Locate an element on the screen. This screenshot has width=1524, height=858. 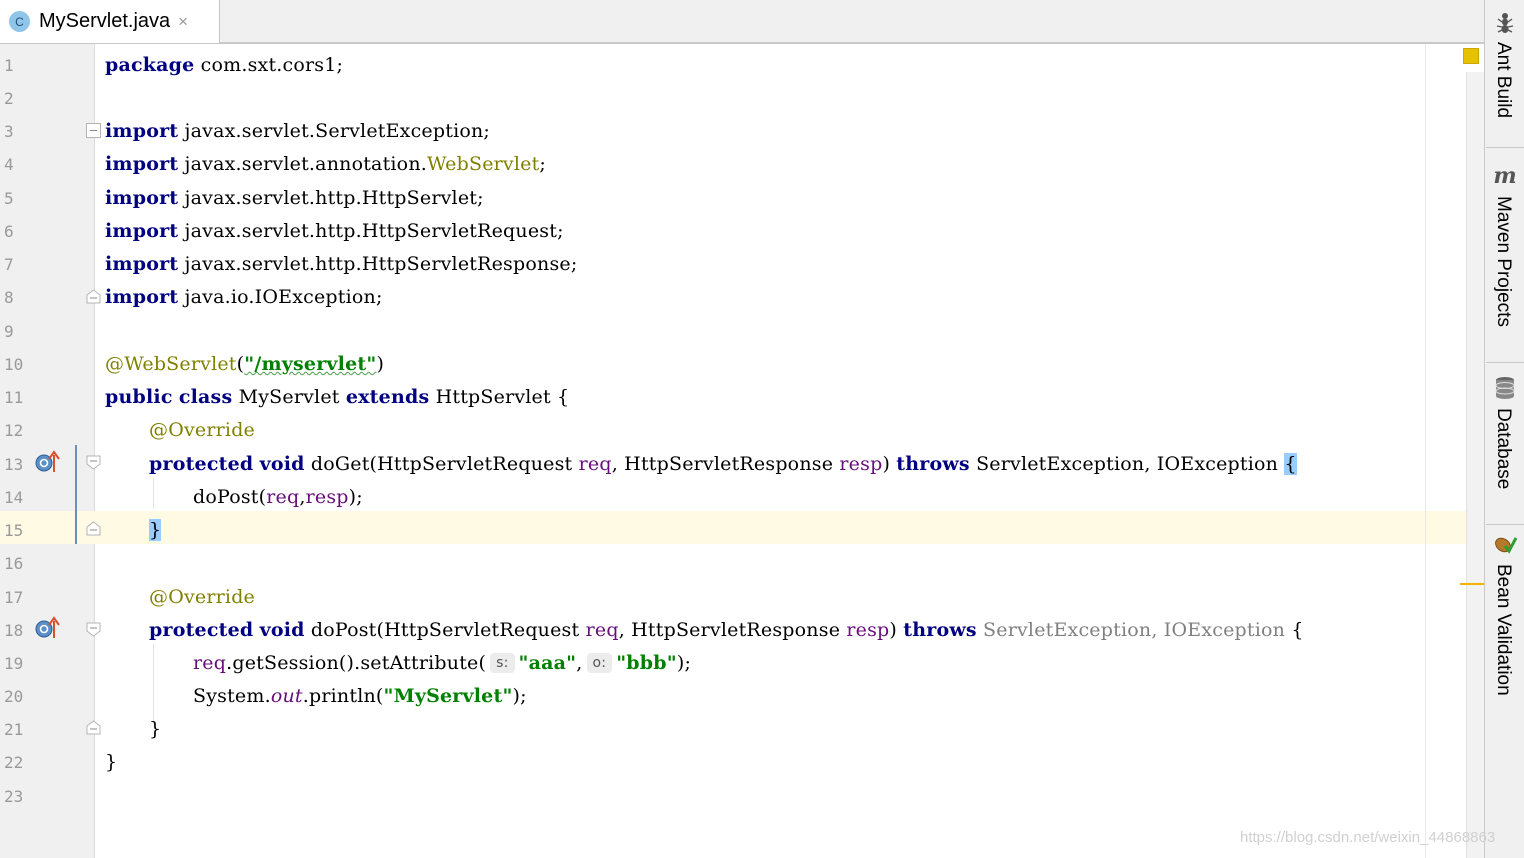
line-number: 1 is located at coordinates (9, 65).